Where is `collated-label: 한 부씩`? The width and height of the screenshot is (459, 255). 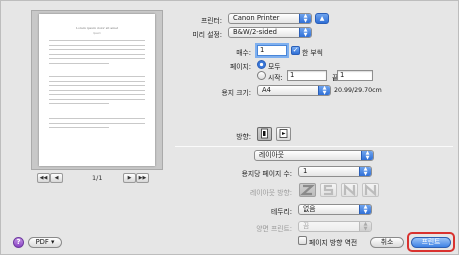 collated-label: 한 부씩 is located at coordinates (312, 53).